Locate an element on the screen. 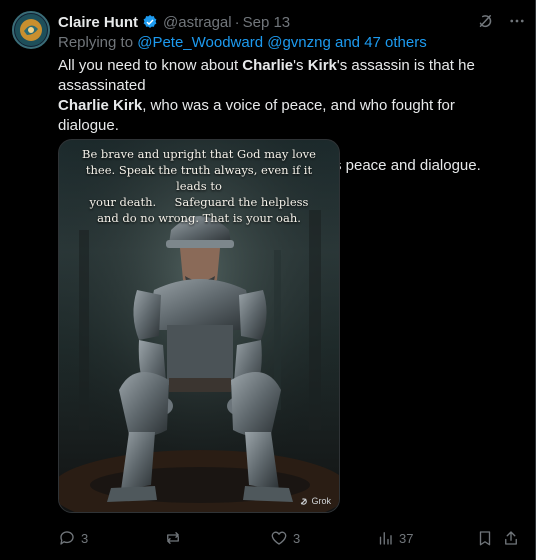 Image resolution: width=536 pixels, height=560 pixels. author-name: Claire Hunt is located at coordinates (98, 22).